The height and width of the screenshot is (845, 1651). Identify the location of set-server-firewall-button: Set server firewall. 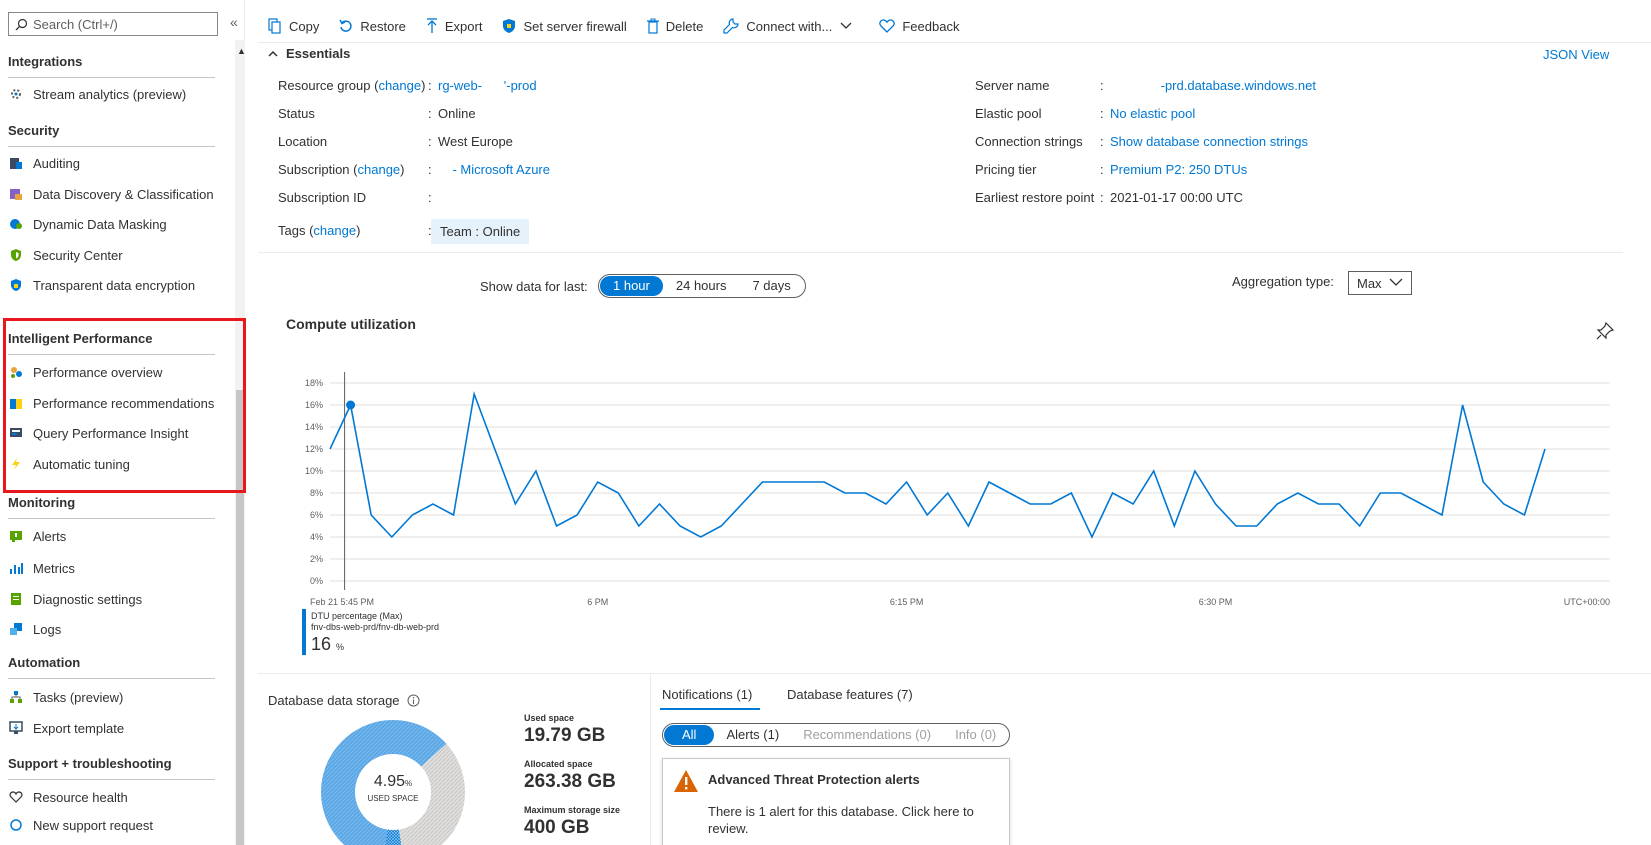
(564, 26).